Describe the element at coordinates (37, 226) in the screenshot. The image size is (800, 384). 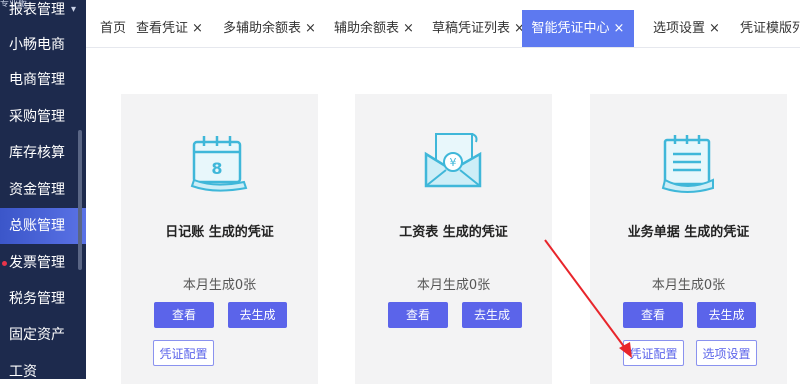
I see `sidebar-item-label: 总账管理` at that location.